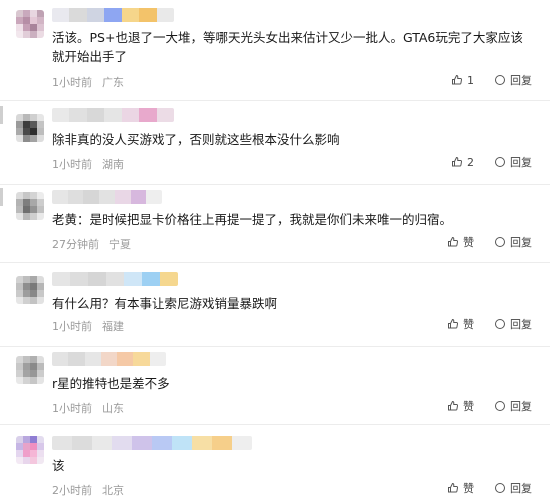 The height and width of the screenshot is (498, 550). What do you see at coordinates (275, 460) in the screenshot?
I see `comment-item: 该 2小时前 北京 赞 回复` at bounding box center [275, 460].